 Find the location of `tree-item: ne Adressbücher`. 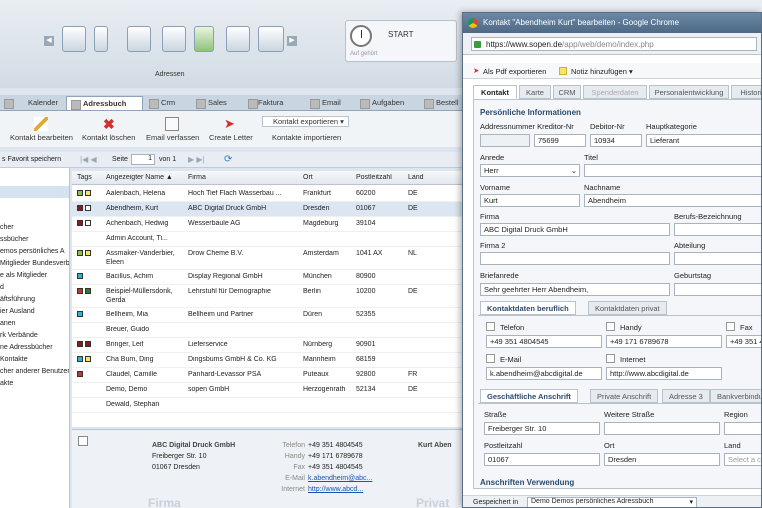

tree-item: ne Adressbücher is located at coordinates (26, 347).